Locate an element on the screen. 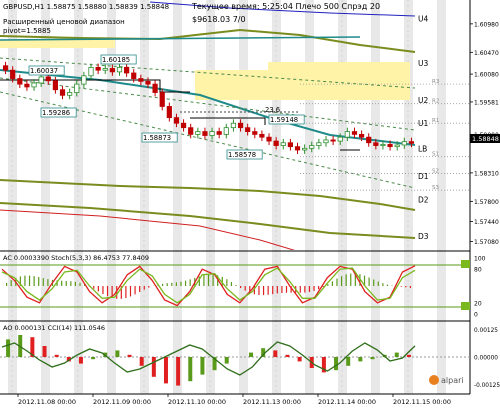  stoch-tick-label: 20 is located at coordinates (478, 303).